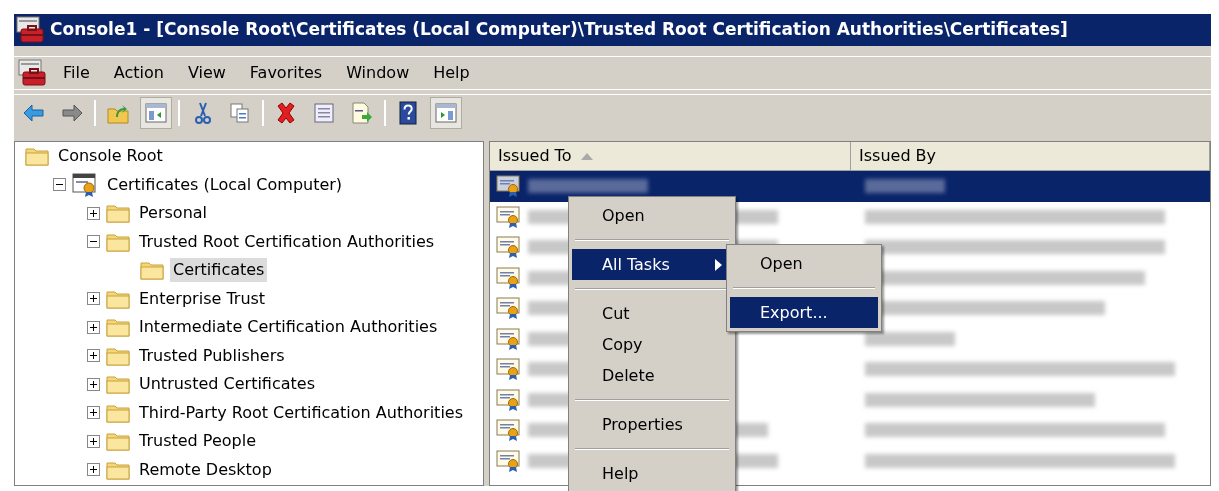 Image resolution: width=1219 pixels, height=491 pixels. Describe the element at coordinates (1030, 156) in the screenshot. I see `column-header: Issued By` at that location.